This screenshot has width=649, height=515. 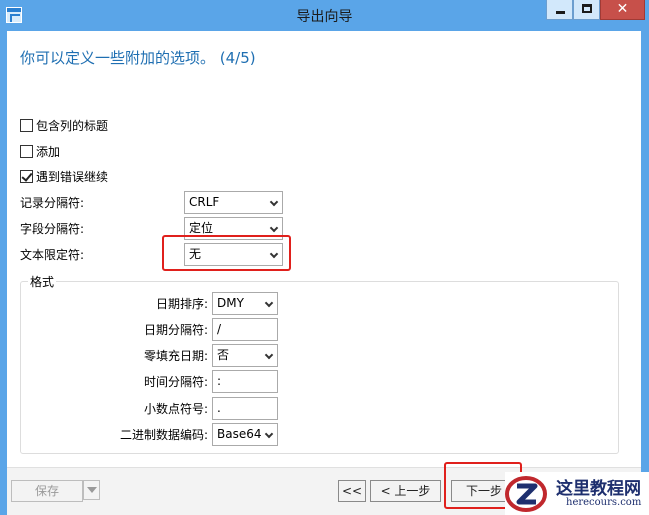 I want to click on decimal-symbol-label: 小数点符号:, so click(x=175, y=409).